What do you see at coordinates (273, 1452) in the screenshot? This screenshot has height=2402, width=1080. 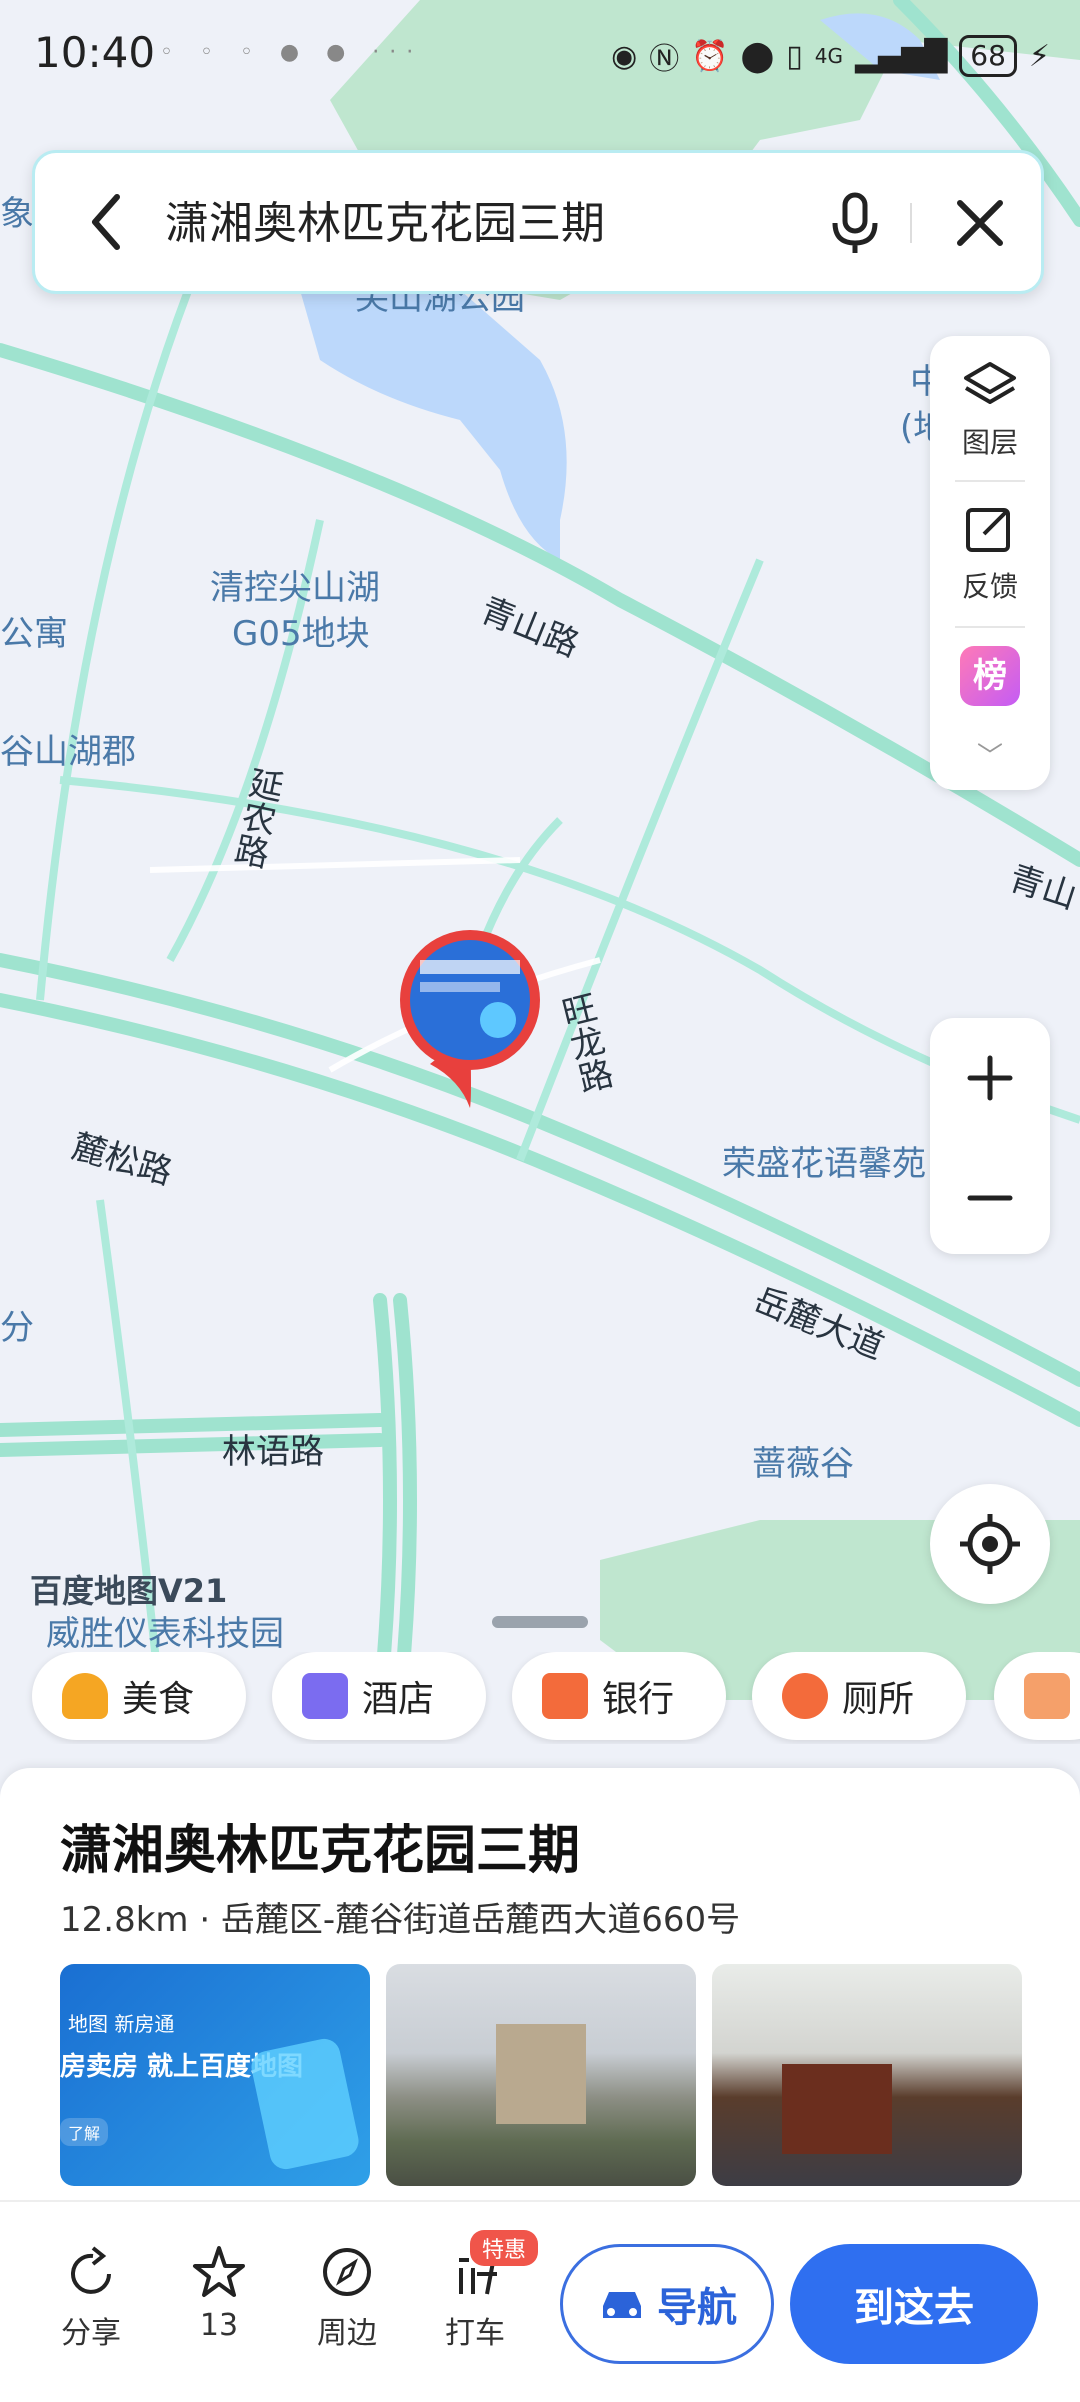 I see `road-label-linyu: 林语路` at bounding box center [273, 1452].